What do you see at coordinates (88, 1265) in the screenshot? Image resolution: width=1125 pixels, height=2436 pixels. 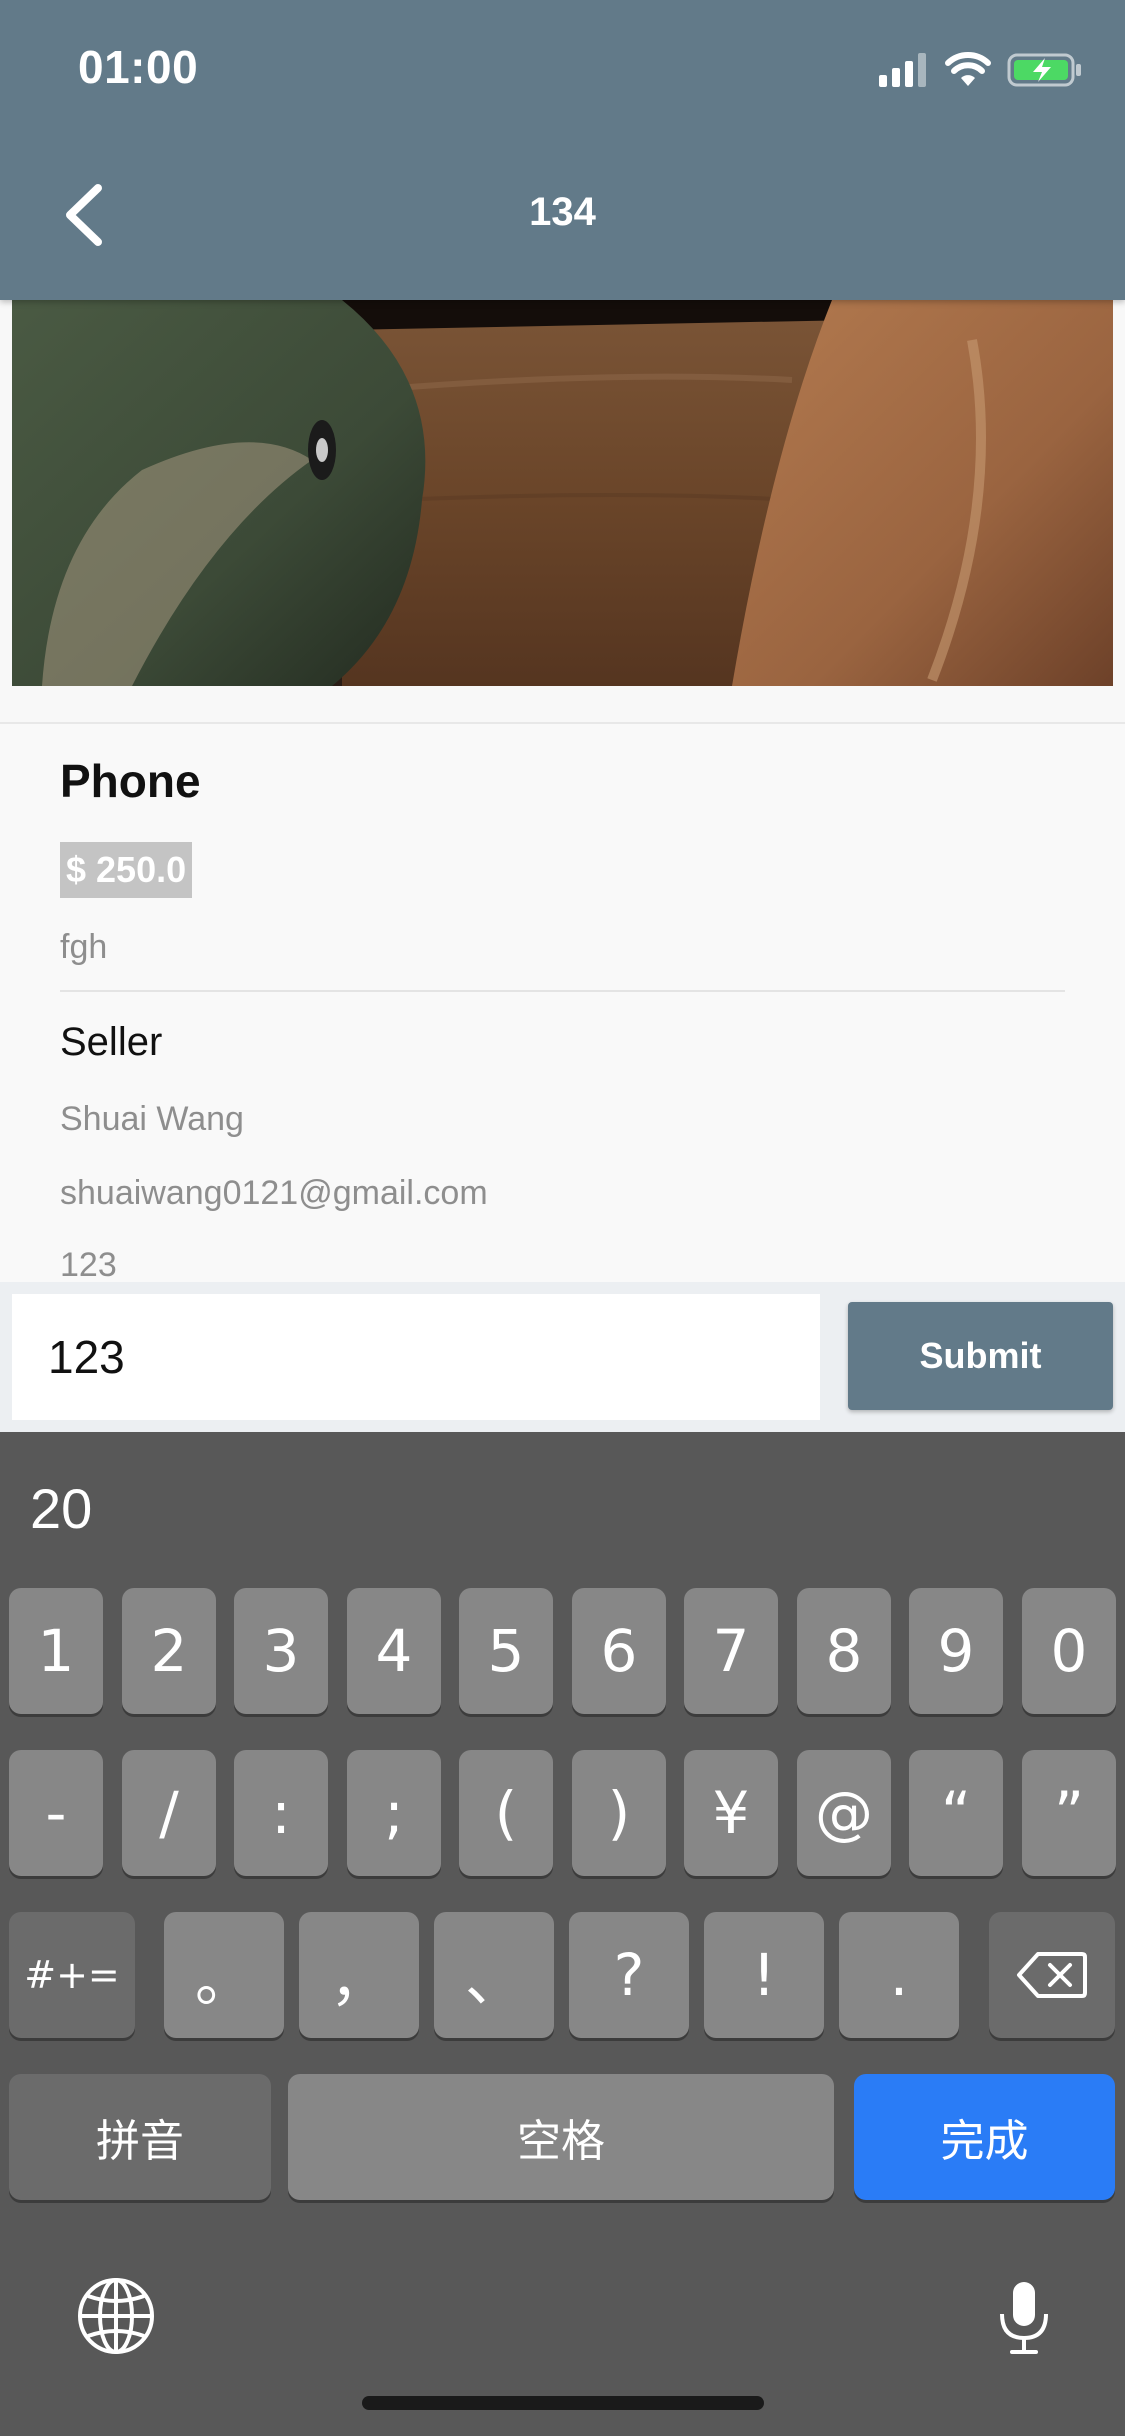 I see `seller-phone: 123` at bounding box center [88, 1265].